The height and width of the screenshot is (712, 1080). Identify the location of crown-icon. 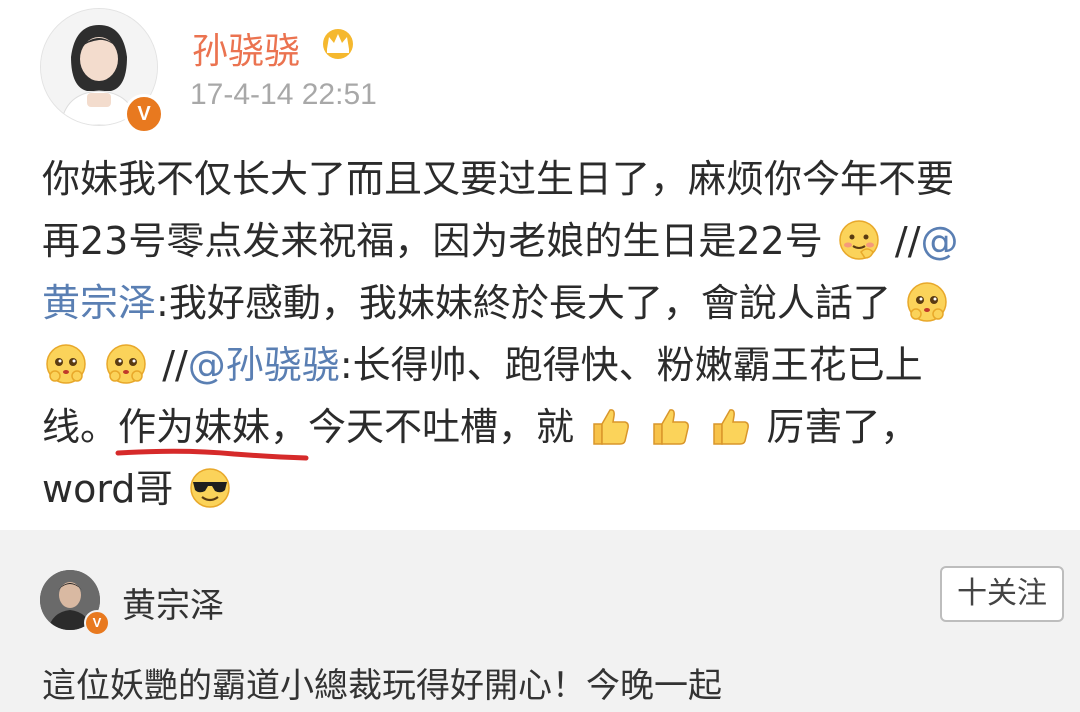
(338, 44).